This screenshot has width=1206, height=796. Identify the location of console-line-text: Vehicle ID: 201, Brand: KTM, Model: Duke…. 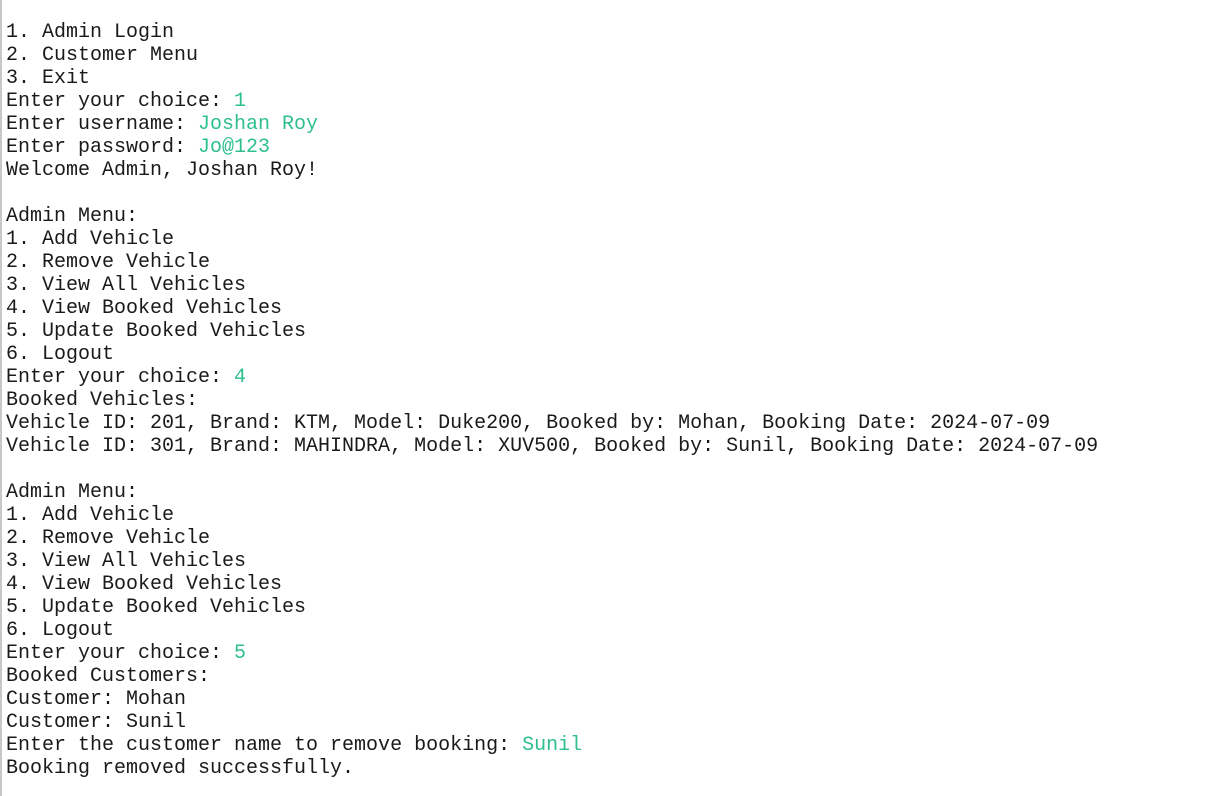
(528, 423).